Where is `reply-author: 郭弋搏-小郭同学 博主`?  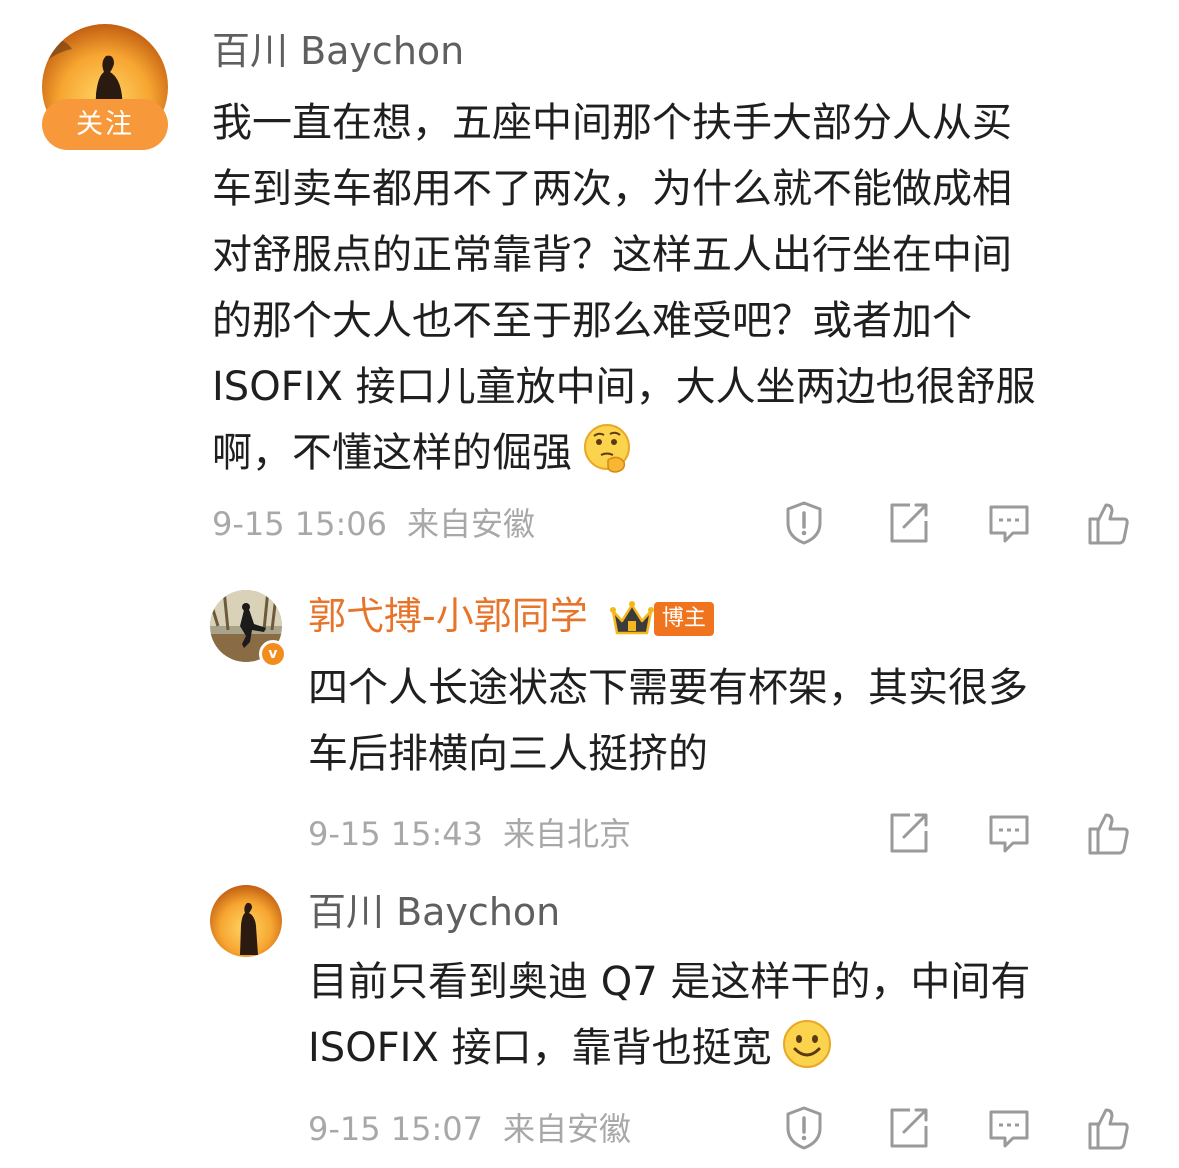 reply-author: 郭弋搏-小郭同学 博主 is located at coordinates (511, 618).